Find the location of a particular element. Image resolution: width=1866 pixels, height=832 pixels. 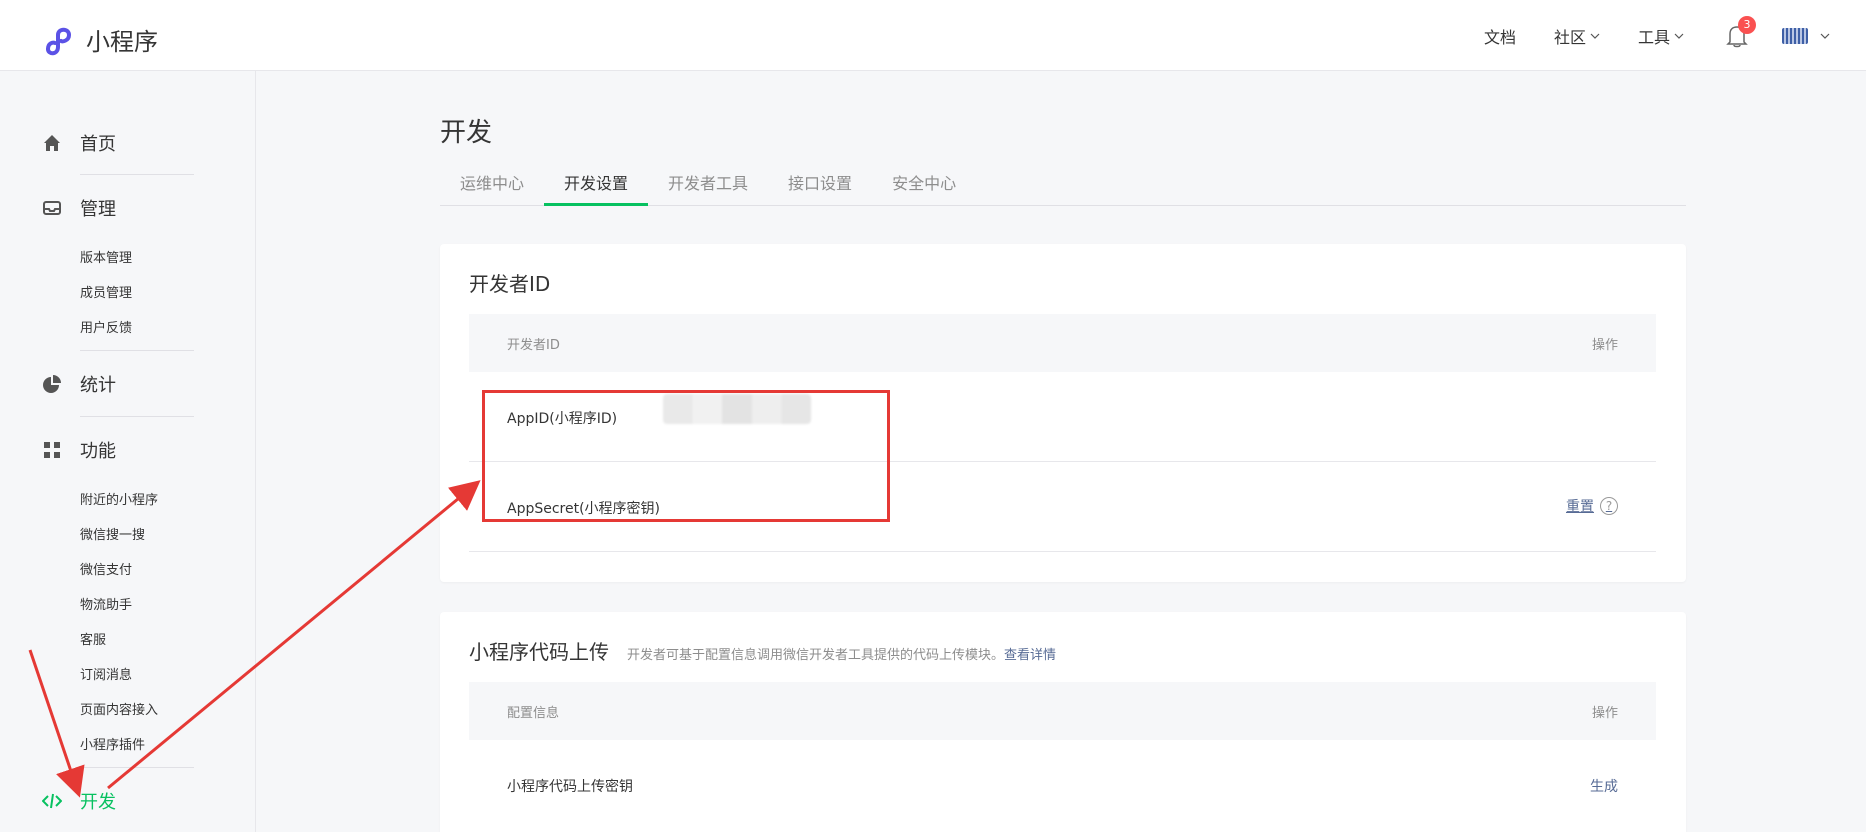

top-nav: 文档 社区 工具 3 is located at coordinates (1638, 35).